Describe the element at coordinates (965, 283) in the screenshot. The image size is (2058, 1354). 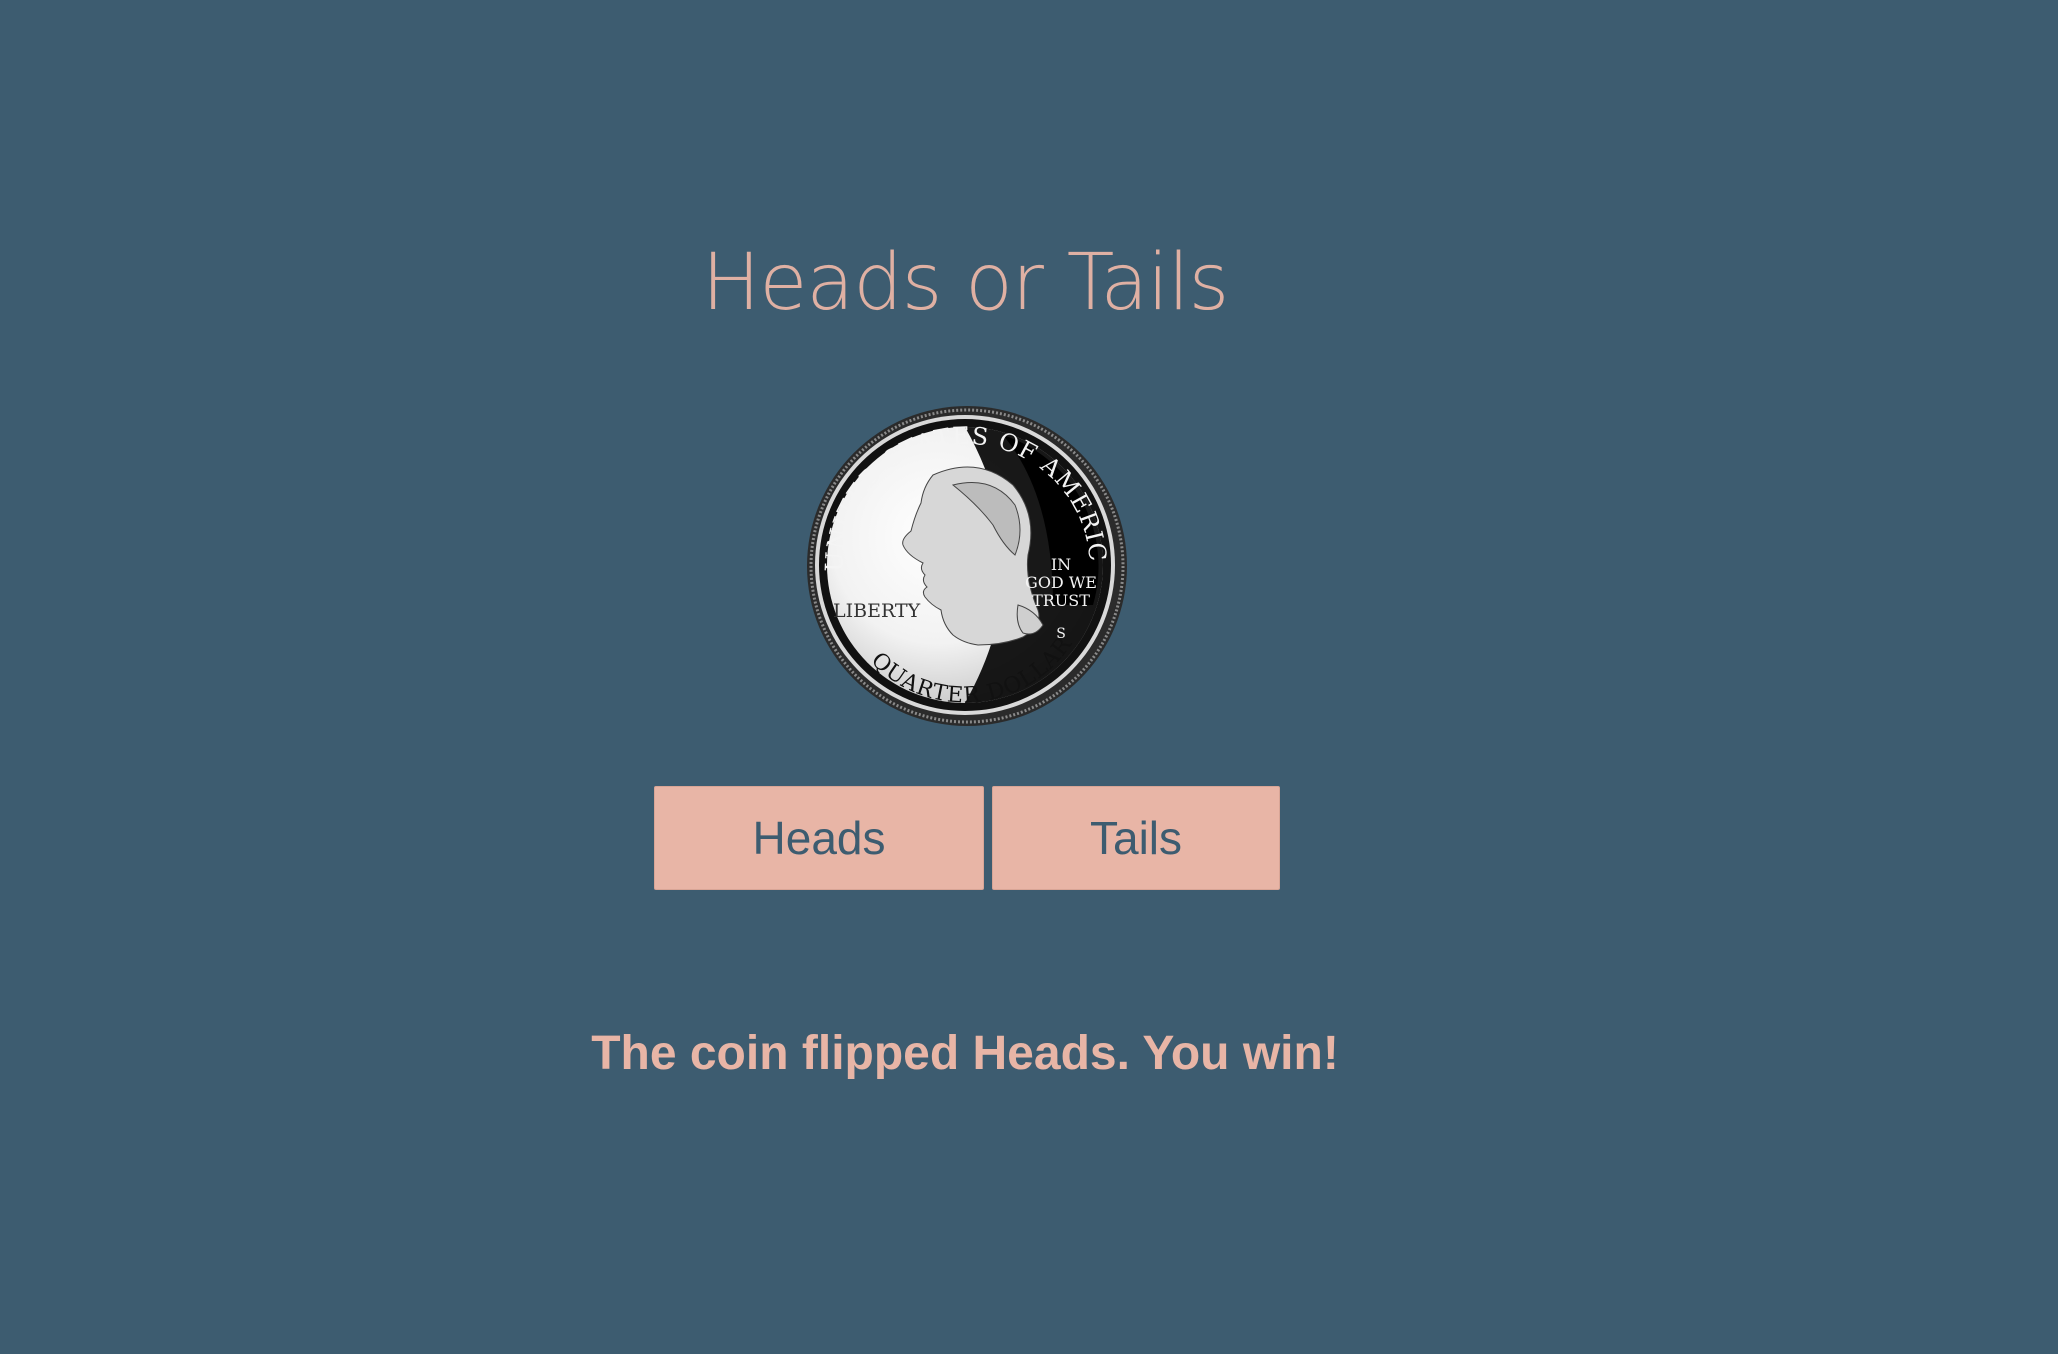
I see `page-title: Heads or Tails` at that location.